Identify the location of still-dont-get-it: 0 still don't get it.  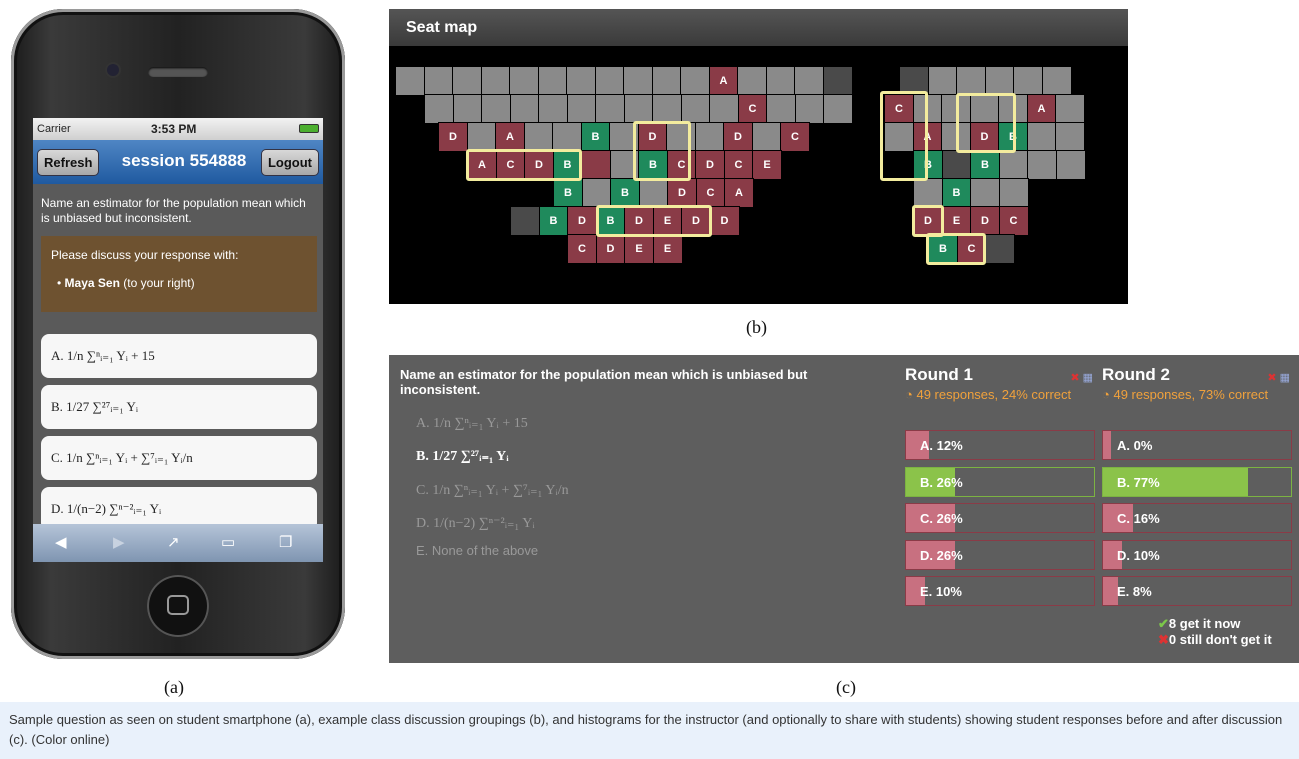
(1220, 639).